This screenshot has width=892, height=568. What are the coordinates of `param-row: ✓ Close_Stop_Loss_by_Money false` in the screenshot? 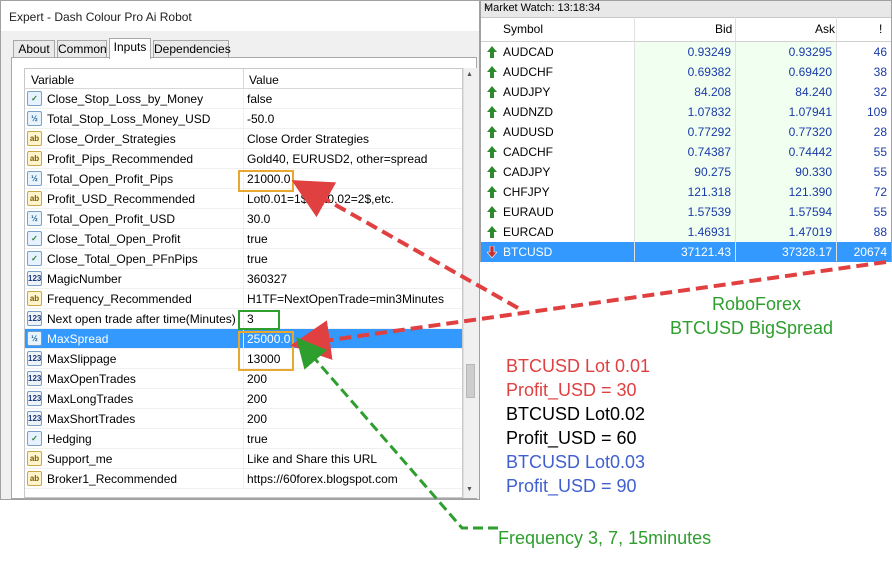 It's located at (243, 99).